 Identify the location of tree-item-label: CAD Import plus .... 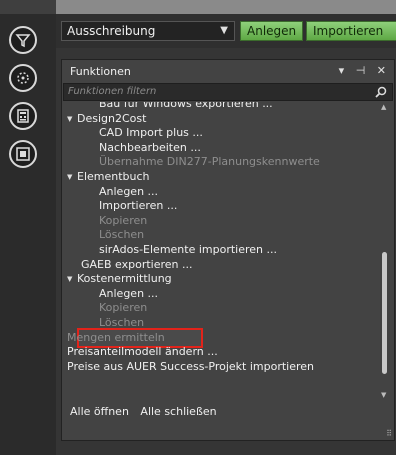
(151, 133).